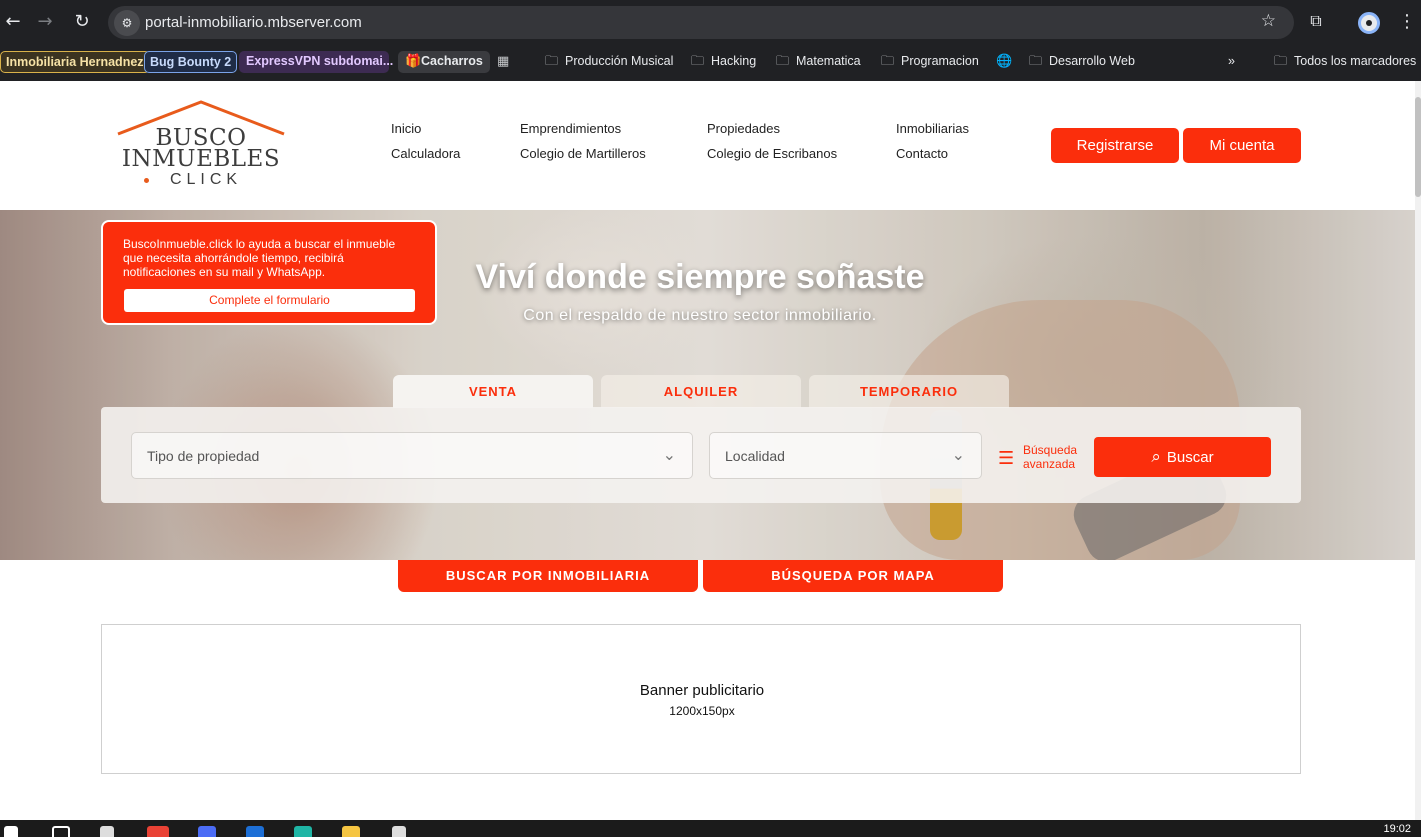 This screenshot has width=1421, height=837. I want to click on advanced-search-label: Búsqueda avanzada, so click(1050, 457).